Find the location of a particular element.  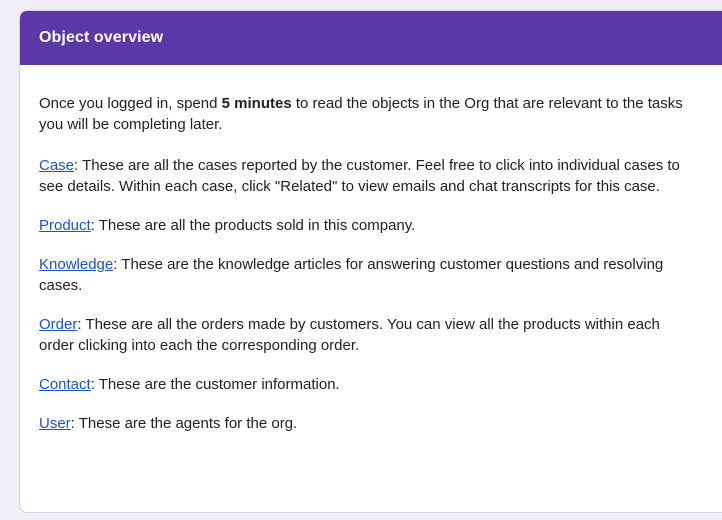

user-description: : These are the agents for the org. is located at coordinates (184, 423).